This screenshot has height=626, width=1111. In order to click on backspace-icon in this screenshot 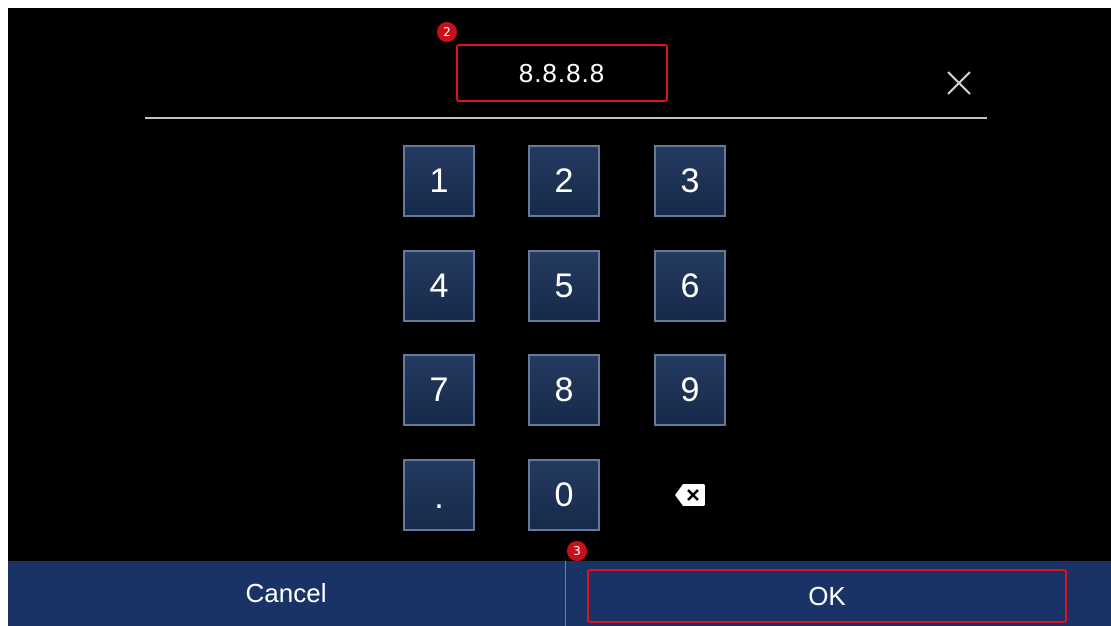, I will do `click(690, 495)`.